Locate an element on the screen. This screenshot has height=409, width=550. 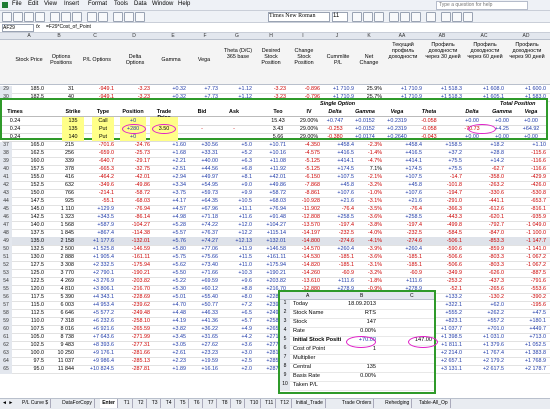
table-cell: +4.17 is located at coordinates (171, 201).